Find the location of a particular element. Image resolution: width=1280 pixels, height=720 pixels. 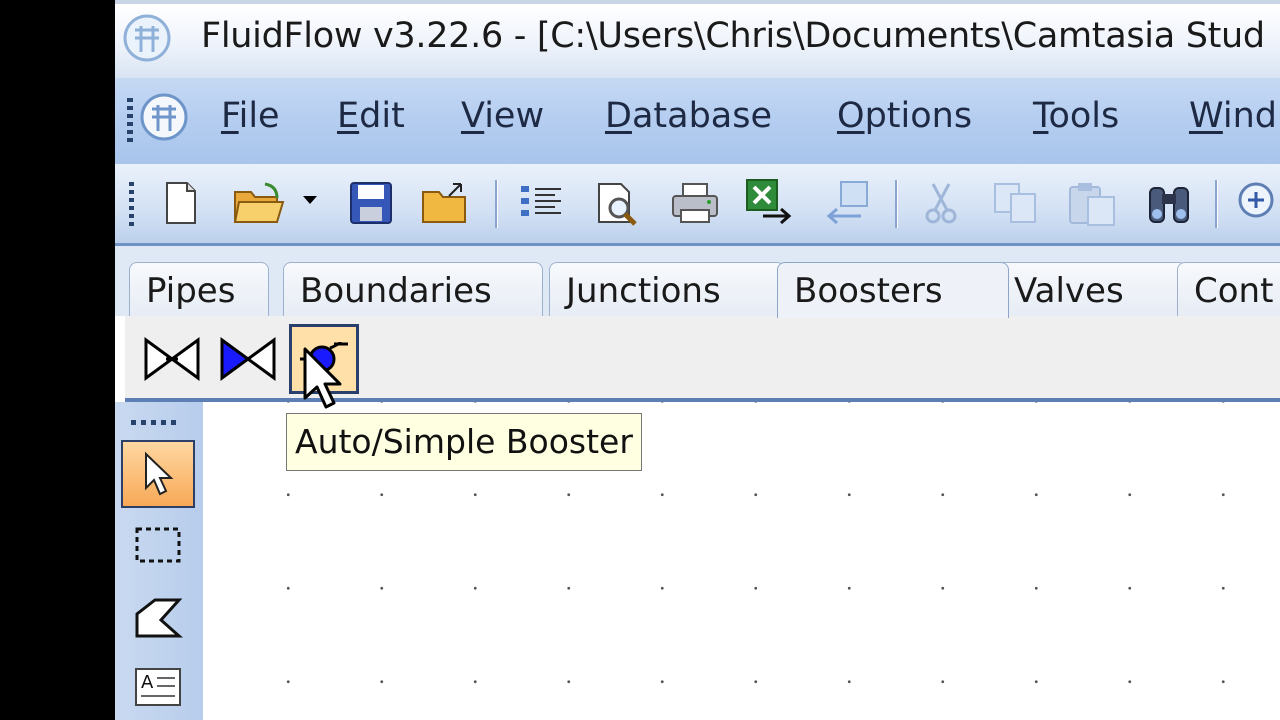

tab-controls: Cont is located at coordinates (1228, 290).